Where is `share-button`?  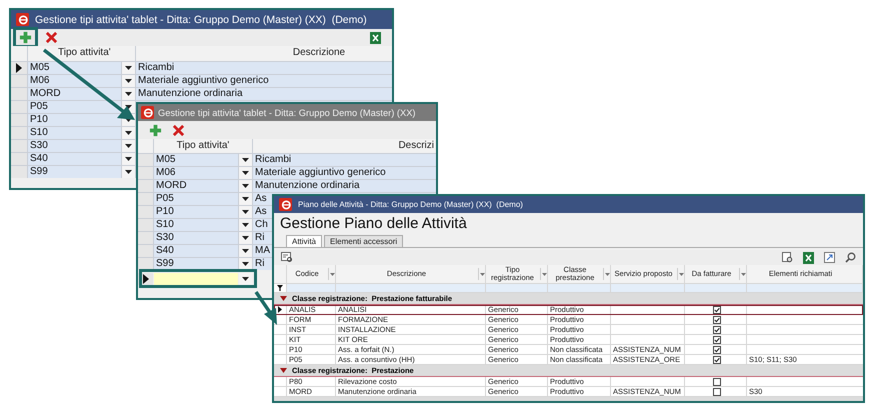
share-button is located at coordinates (829, 257).